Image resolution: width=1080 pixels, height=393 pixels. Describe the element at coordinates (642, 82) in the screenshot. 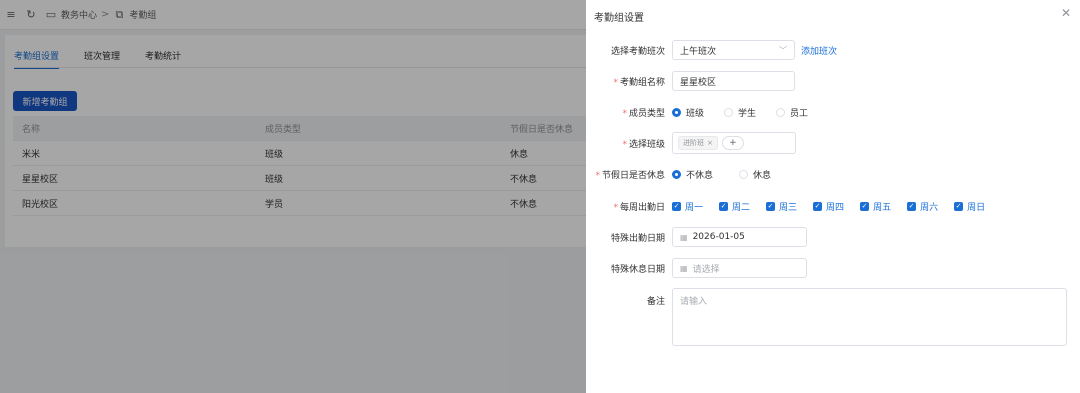

I see `name-label-text: 考勤组名称` at that location.